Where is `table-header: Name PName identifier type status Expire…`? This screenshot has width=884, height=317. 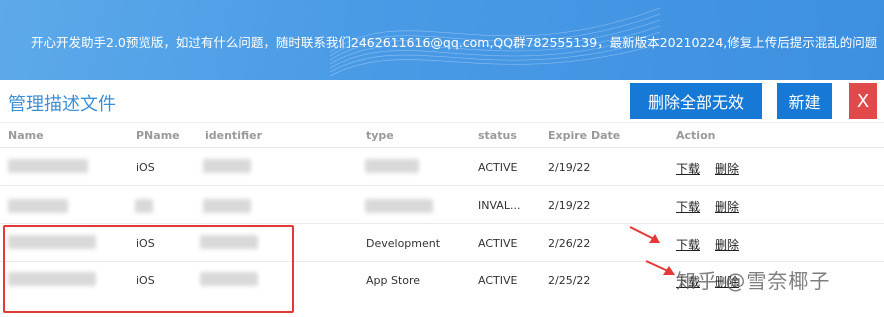
table-header: Name PName identifier type status Expire… is located at coordinates (442, 135).